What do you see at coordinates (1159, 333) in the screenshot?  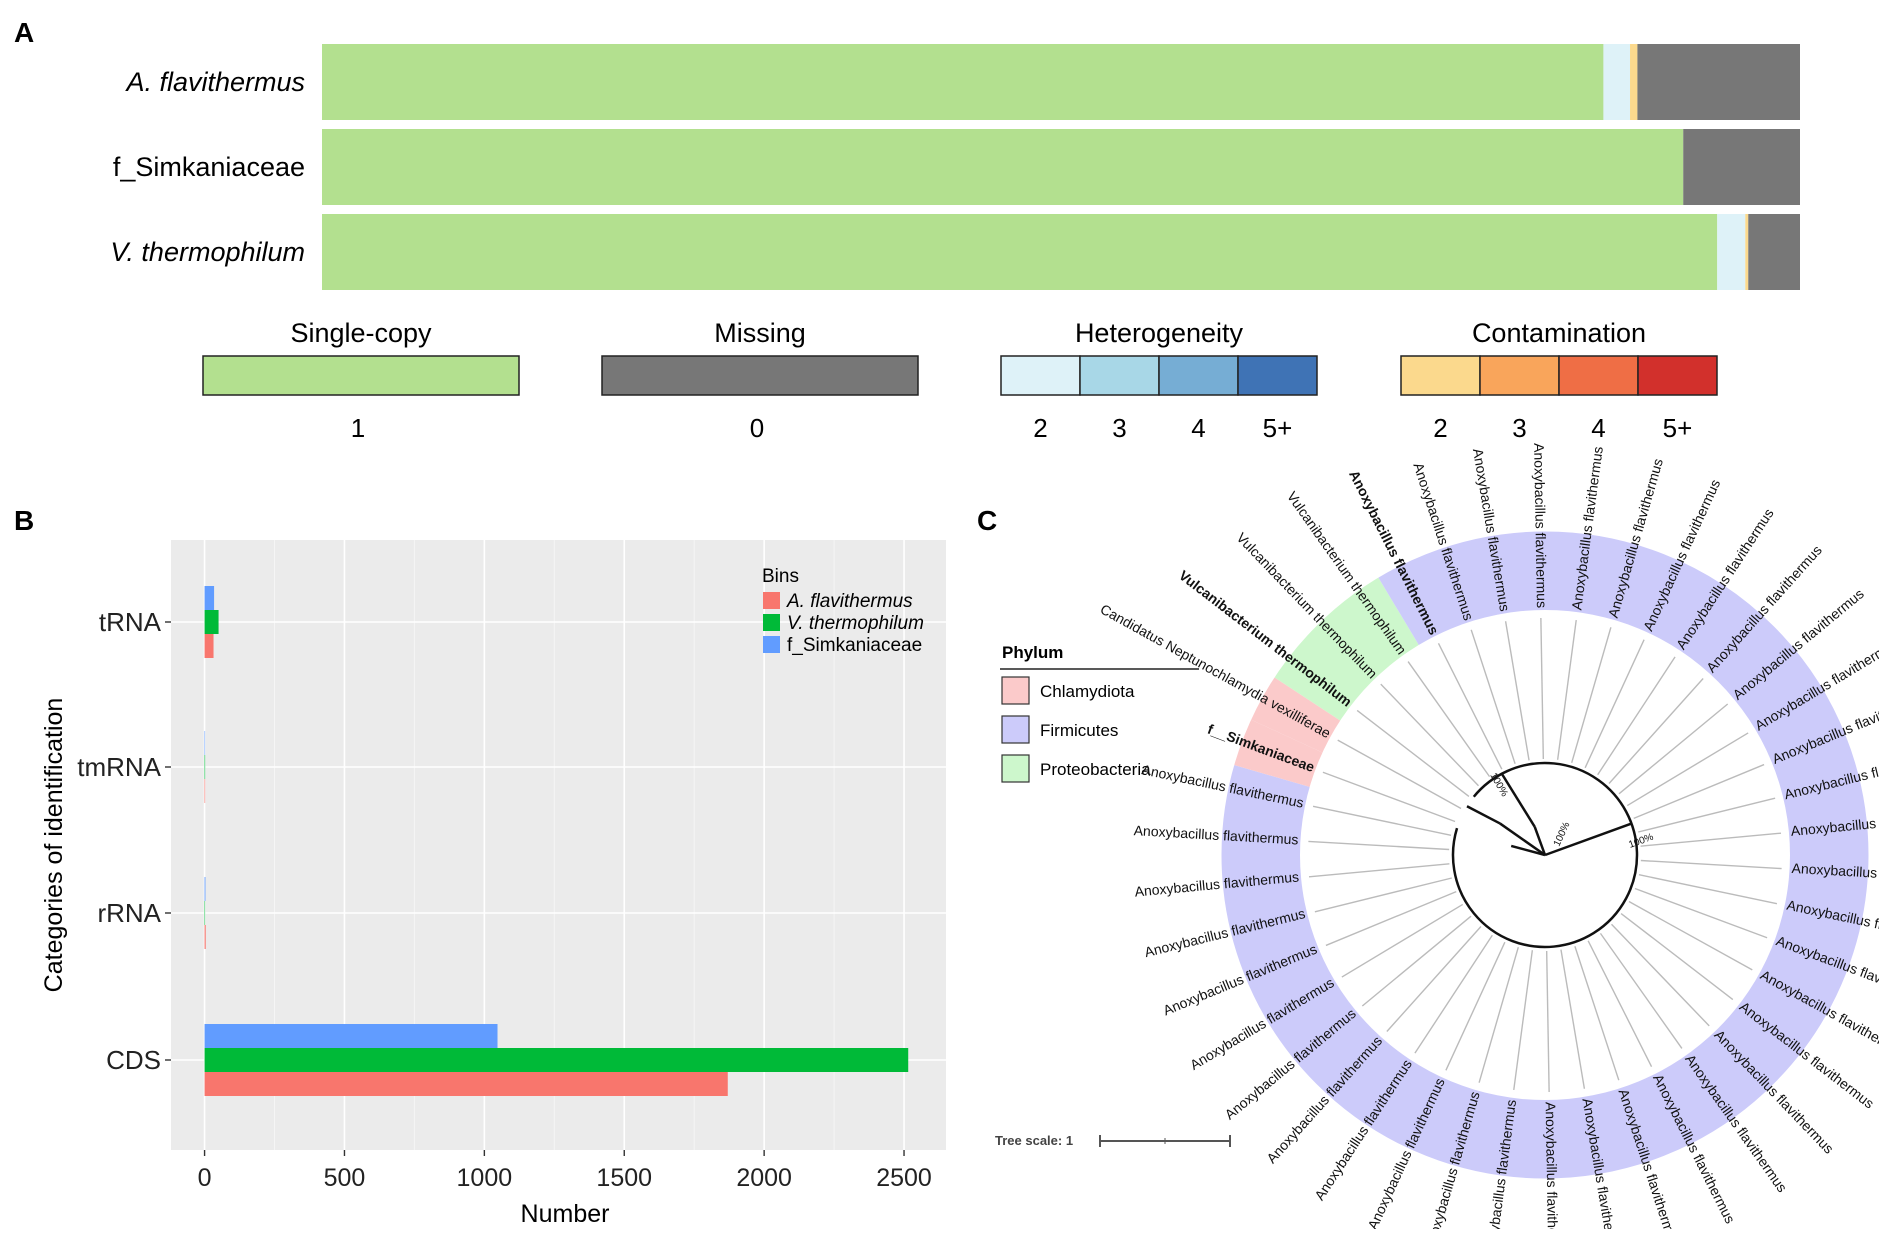 I see `legend-group-title: Heterogeneity` at bounding box center [1159, 333].